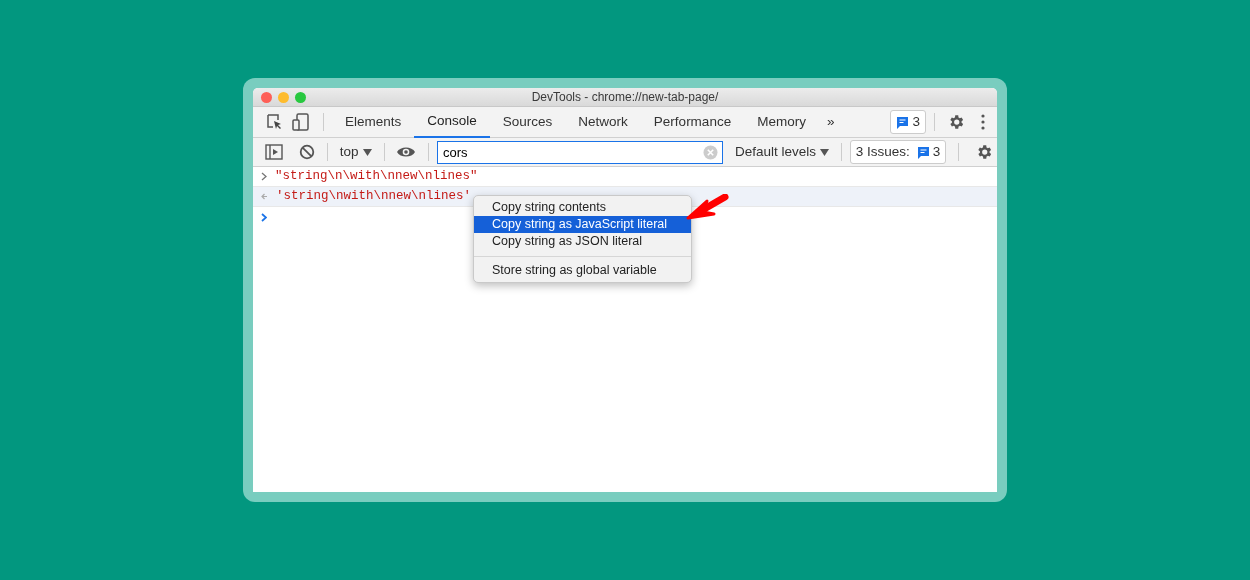  I want to click on issues-button: 3 Issues: 3, so click(898, 152).